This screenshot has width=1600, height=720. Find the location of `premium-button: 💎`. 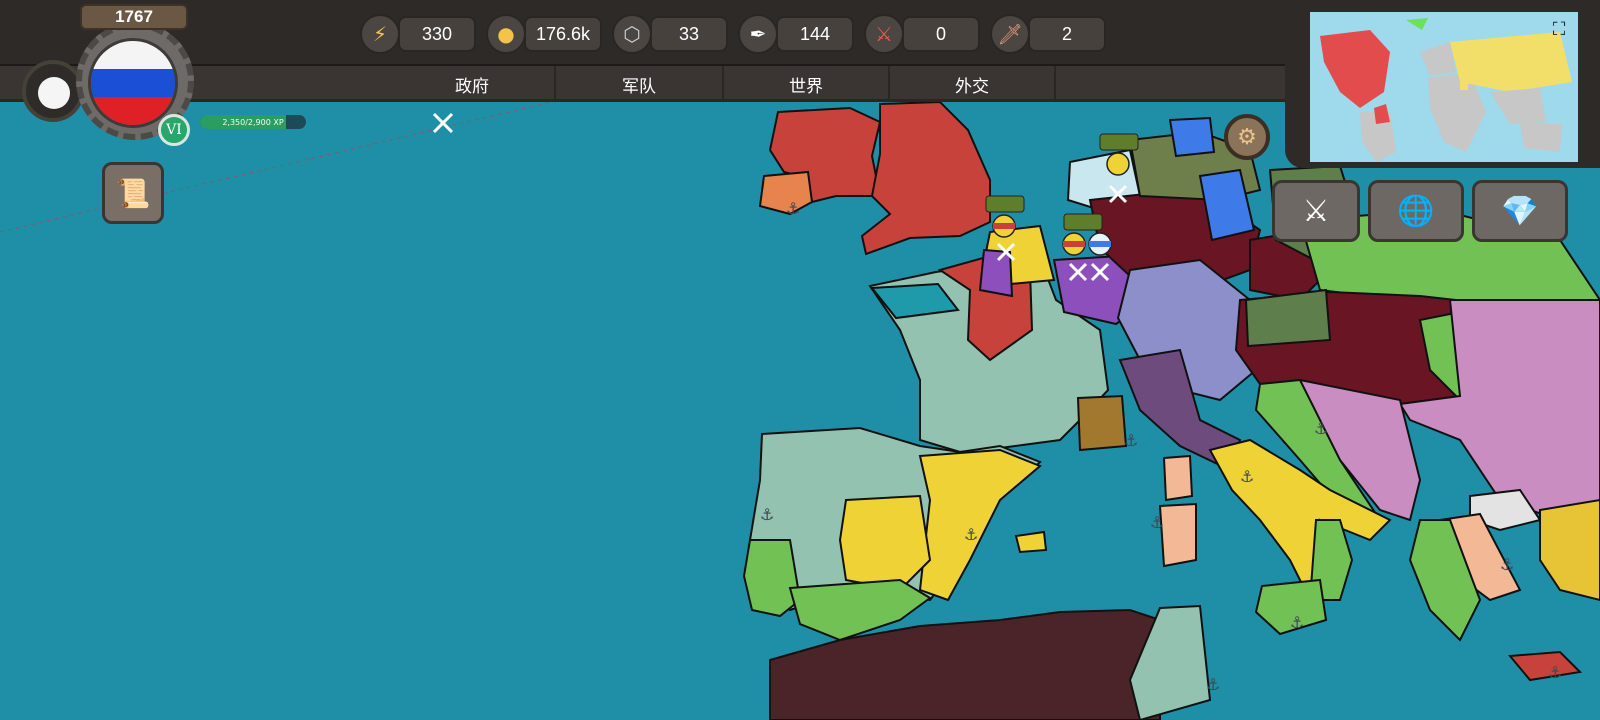

premium-button: 💎 is located at coordinates (1520, 211).